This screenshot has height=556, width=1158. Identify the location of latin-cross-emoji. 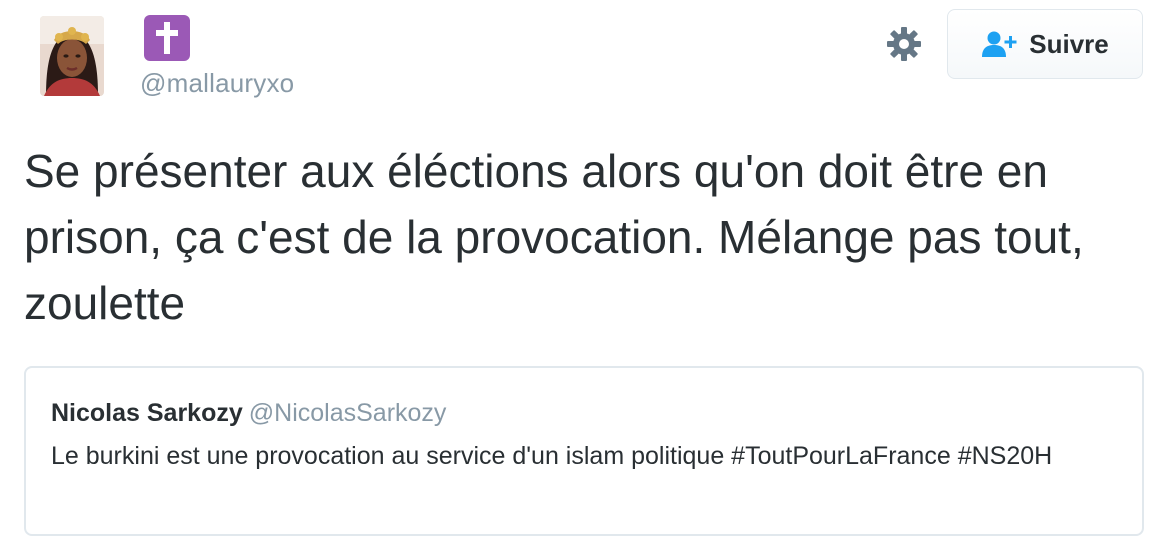
(167, 38).